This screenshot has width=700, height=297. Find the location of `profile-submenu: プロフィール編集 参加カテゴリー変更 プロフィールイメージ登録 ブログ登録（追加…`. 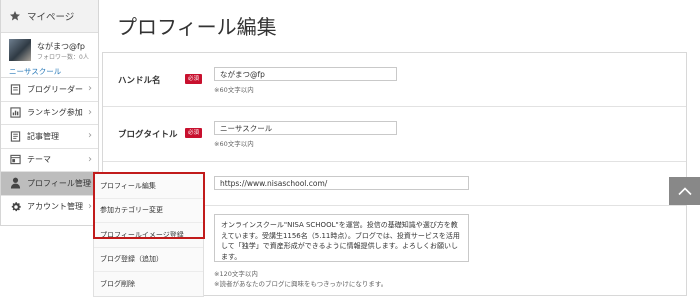

profile-submenu: プロフィール編集 参加カテゴリー変更 プロフィールイメージ登録 ブログ登録（追加… is located at coordinates (148, 235).